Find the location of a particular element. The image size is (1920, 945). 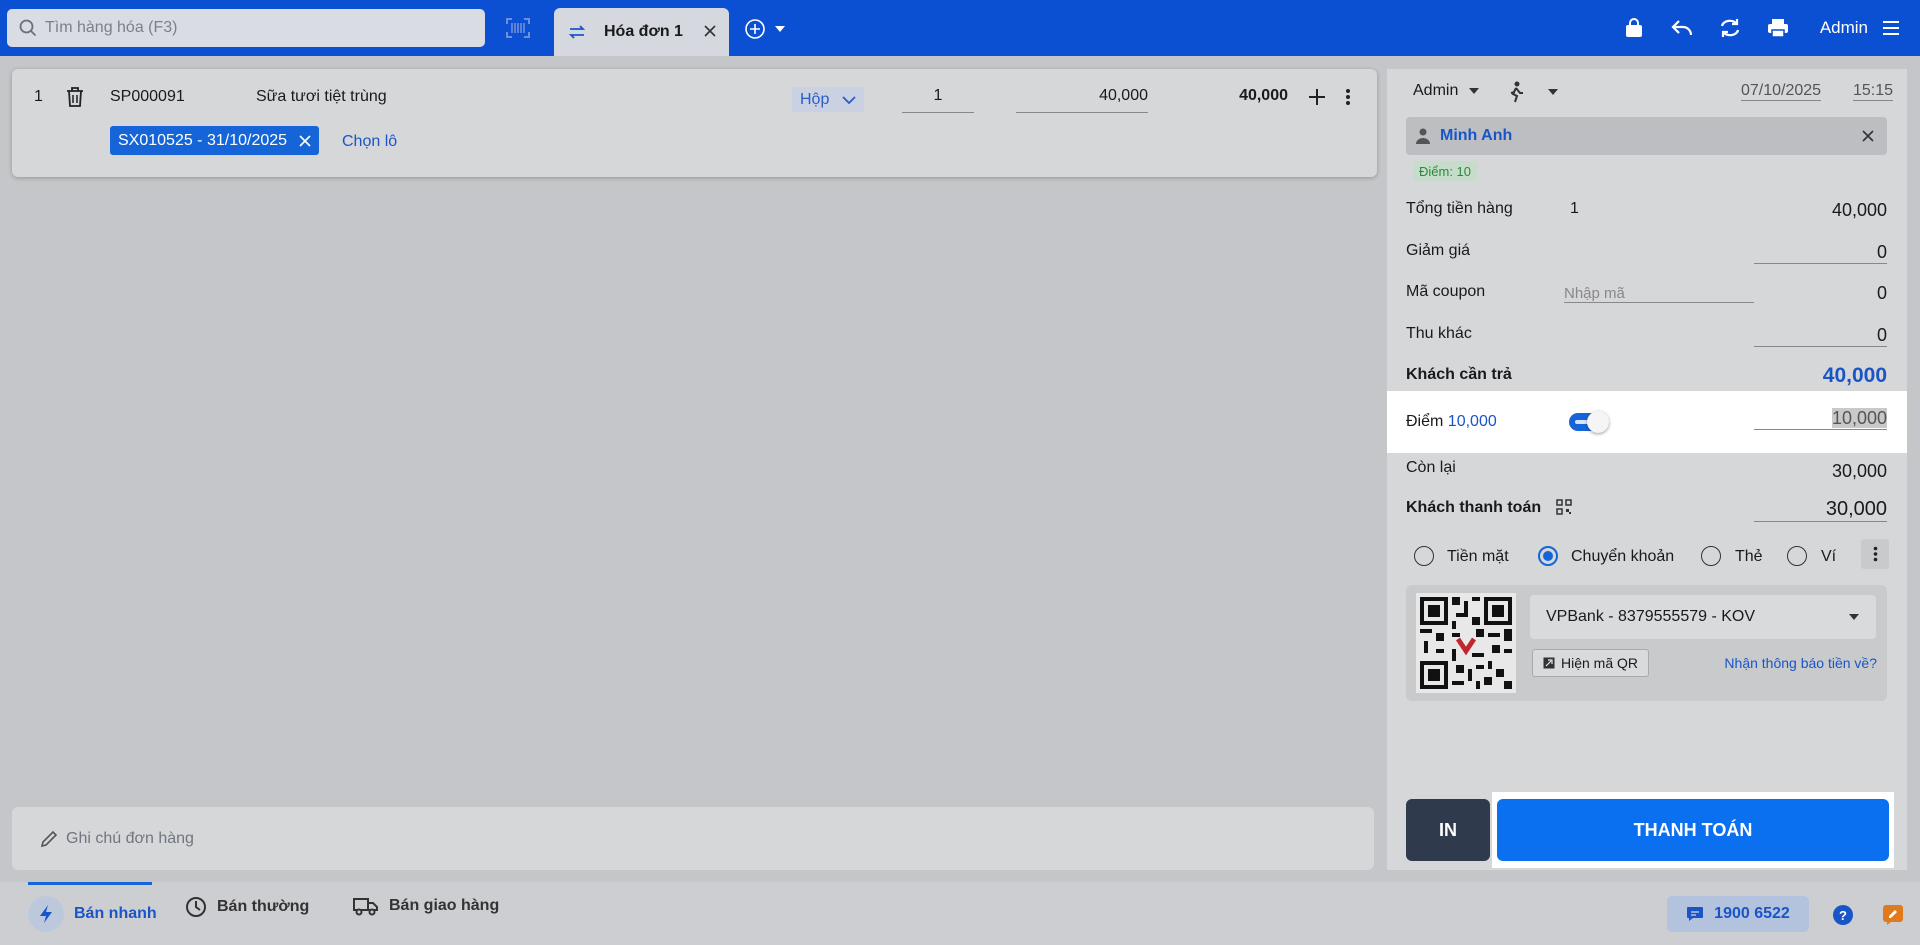

qr-code-icon is located at coordinates (1564, 507).